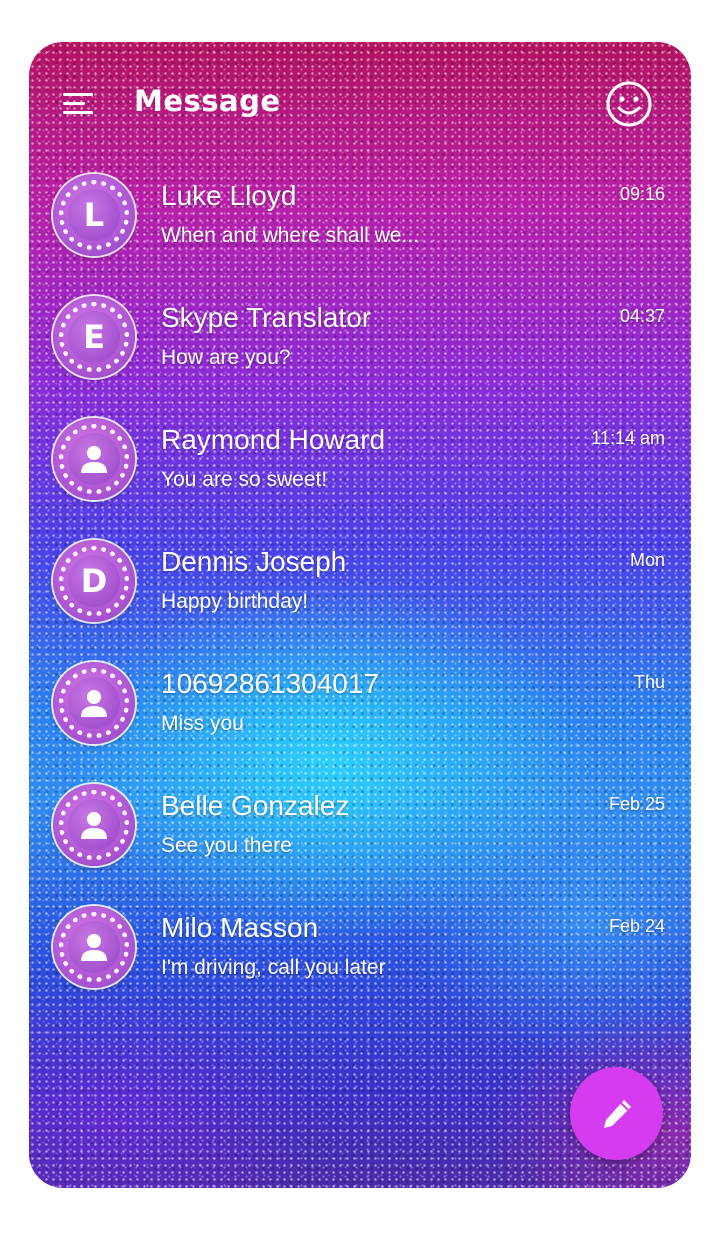 This screenshot has height=1253, width=719. I want to click on menu-icon, so click(79, 103).